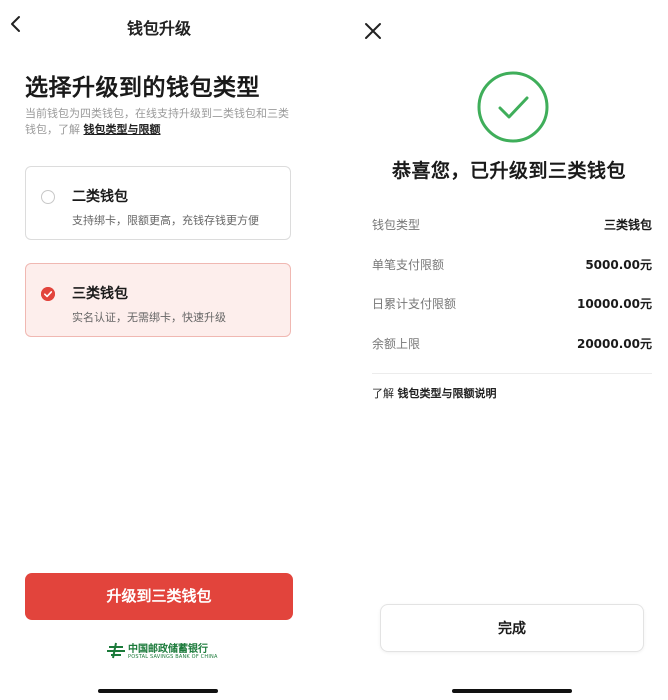 This screenshot has width=668, height=700. Describe the element at coordinates (385, 393) in the screenshot. I see `learn-prefix: 了解` at that location.